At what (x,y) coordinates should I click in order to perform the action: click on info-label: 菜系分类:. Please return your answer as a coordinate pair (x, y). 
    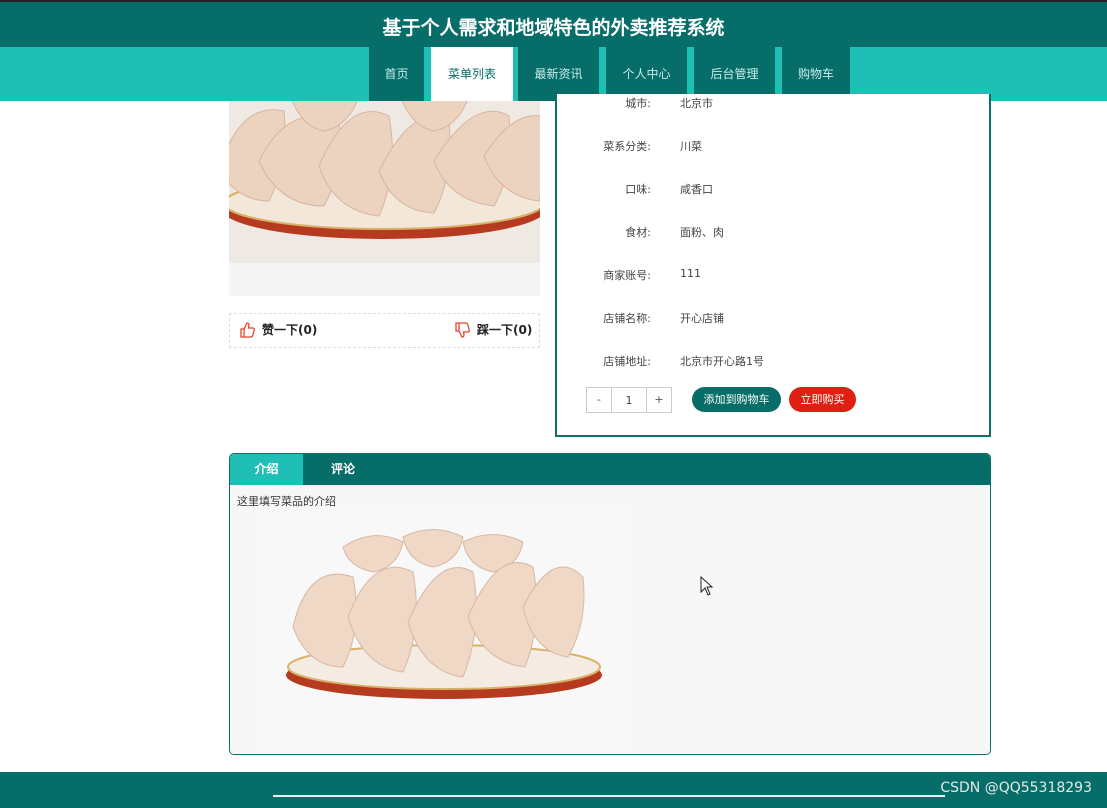
    Looking at the image, I should click on (627, 146).